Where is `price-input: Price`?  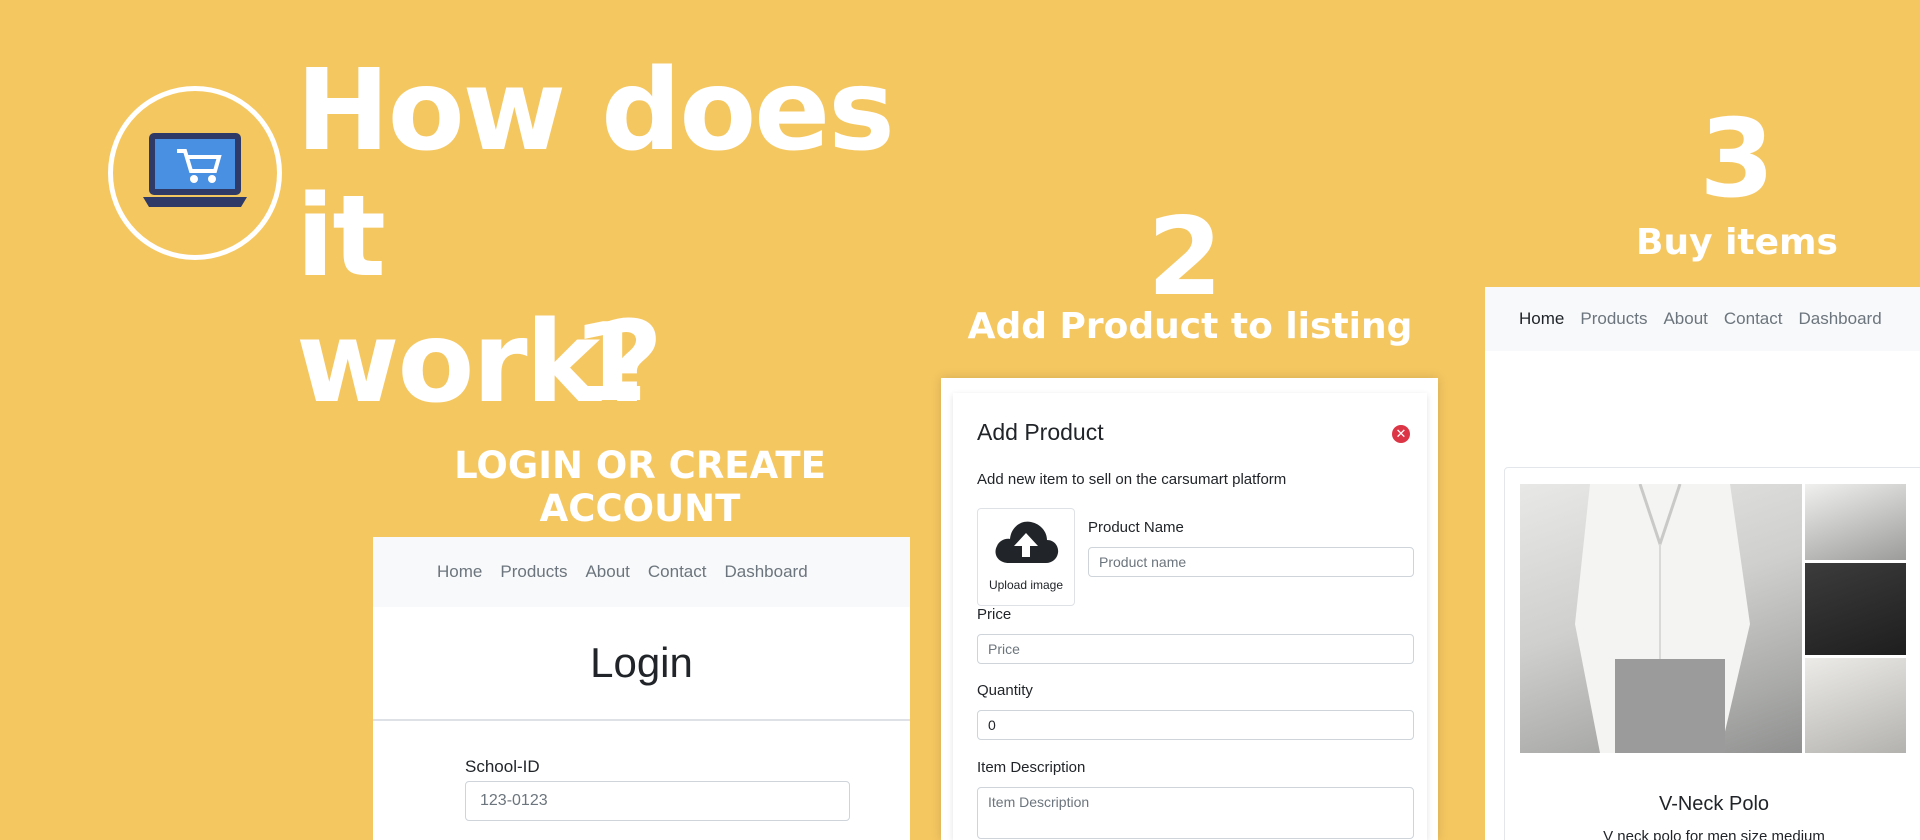
price-input: Price is located at coordinates (1195, 649).